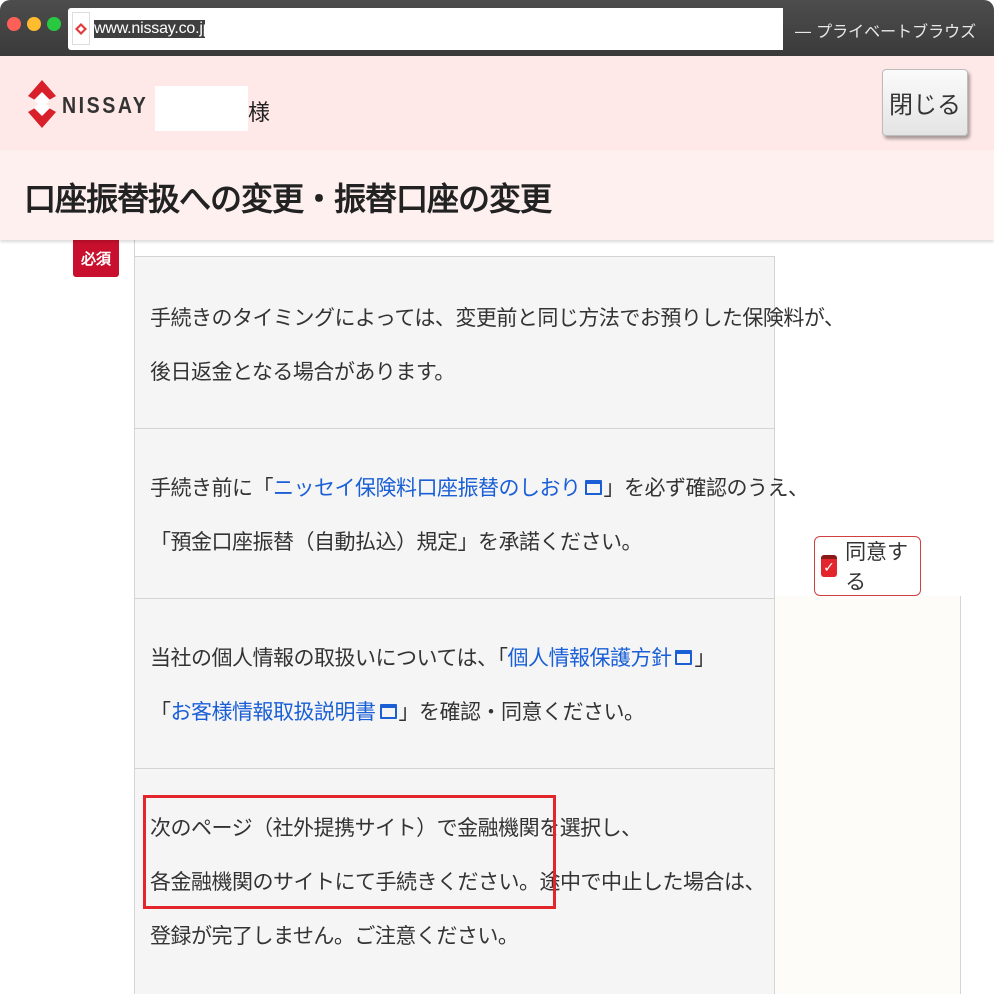 This screenshot has width=994, height=994. I want to click on logo-wordmark: NISSAY, so click(105, 105).